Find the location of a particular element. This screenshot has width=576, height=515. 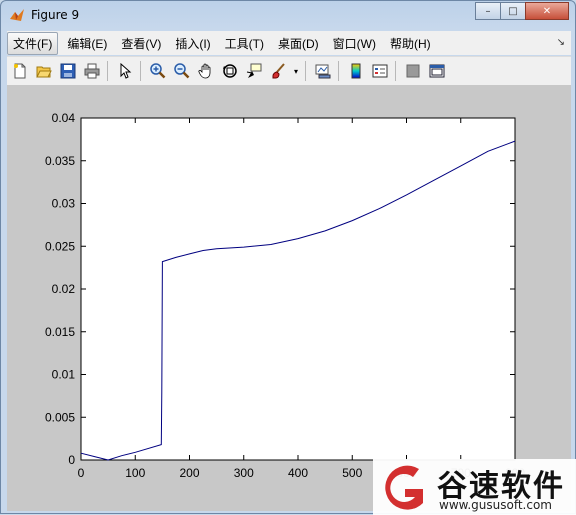

menu-view: 查看(V) is located at coordinates (141, 43).